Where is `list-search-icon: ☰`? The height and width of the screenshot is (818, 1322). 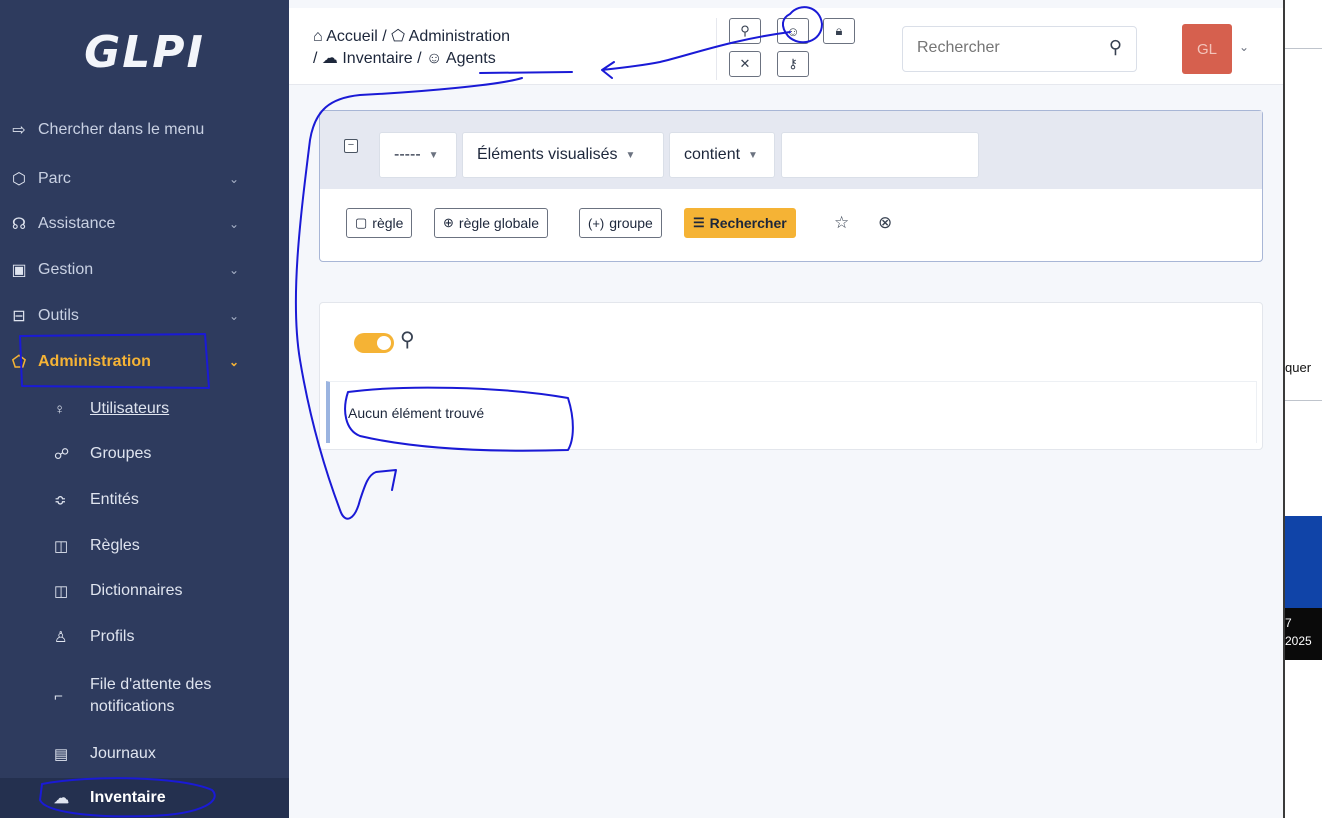
list-search-icon: ☰ is located at coordinates (699, 222).